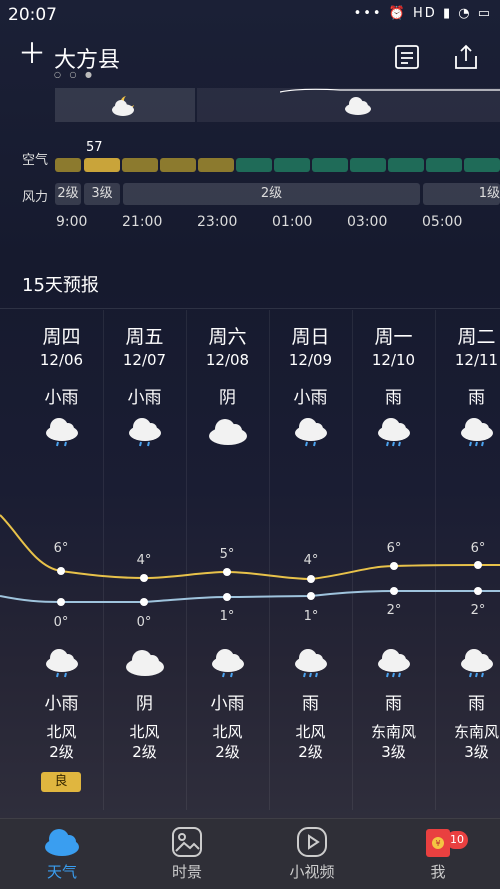 Image resolution: width=500 pixels, height=889 pixels. I want to click on weekday: 周四, so click(61, 337).